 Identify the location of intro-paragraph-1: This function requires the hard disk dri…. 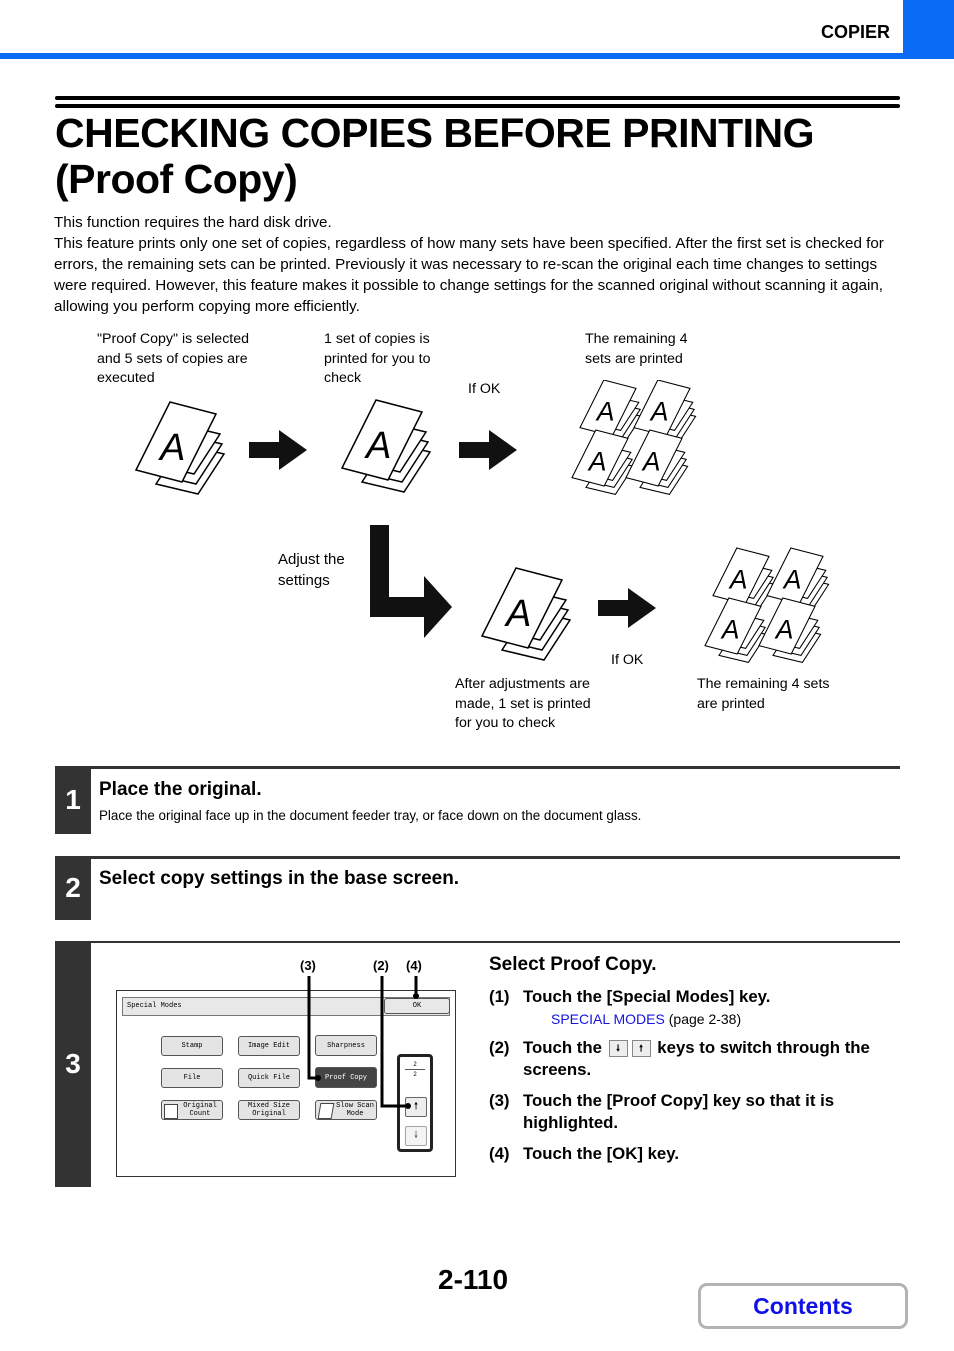
(193, 222).